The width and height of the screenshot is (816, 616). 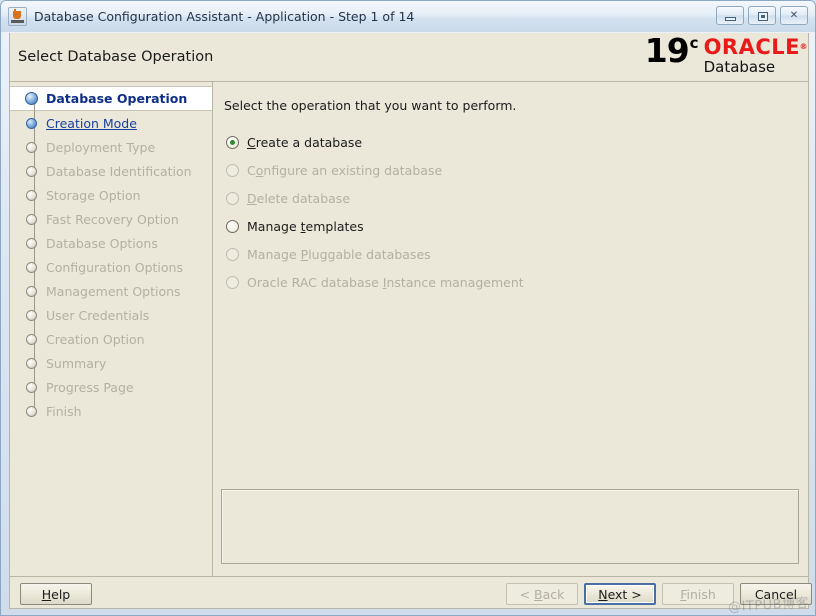 I want to click on message-panel, so click(x=510, y=526).